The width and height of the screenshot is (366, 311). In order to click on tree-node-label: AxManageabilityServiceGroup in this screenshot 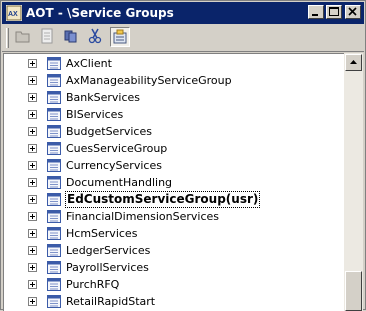, I will do `click(149, 80)`.